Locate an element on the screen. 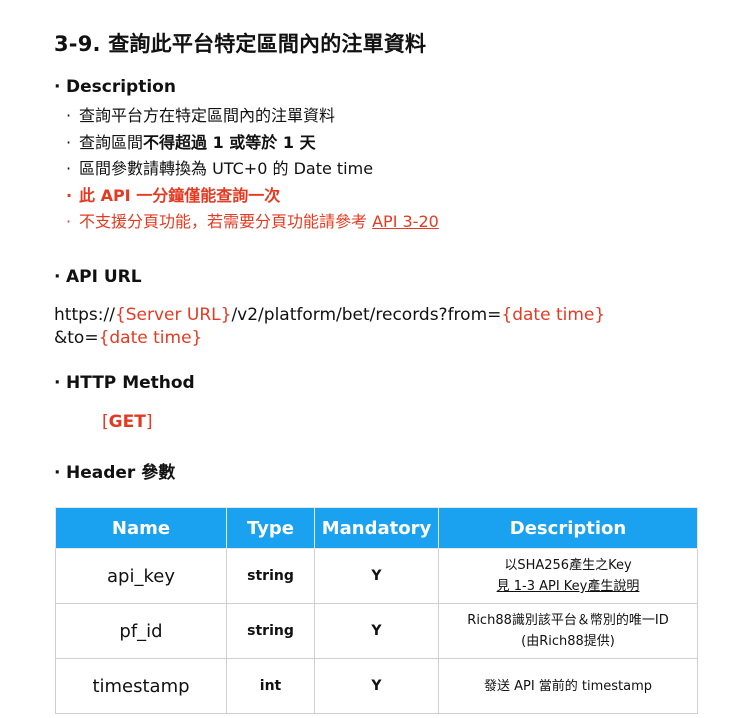  http-method-heading-label: HTTP Method is located at coordinates (130, 383).